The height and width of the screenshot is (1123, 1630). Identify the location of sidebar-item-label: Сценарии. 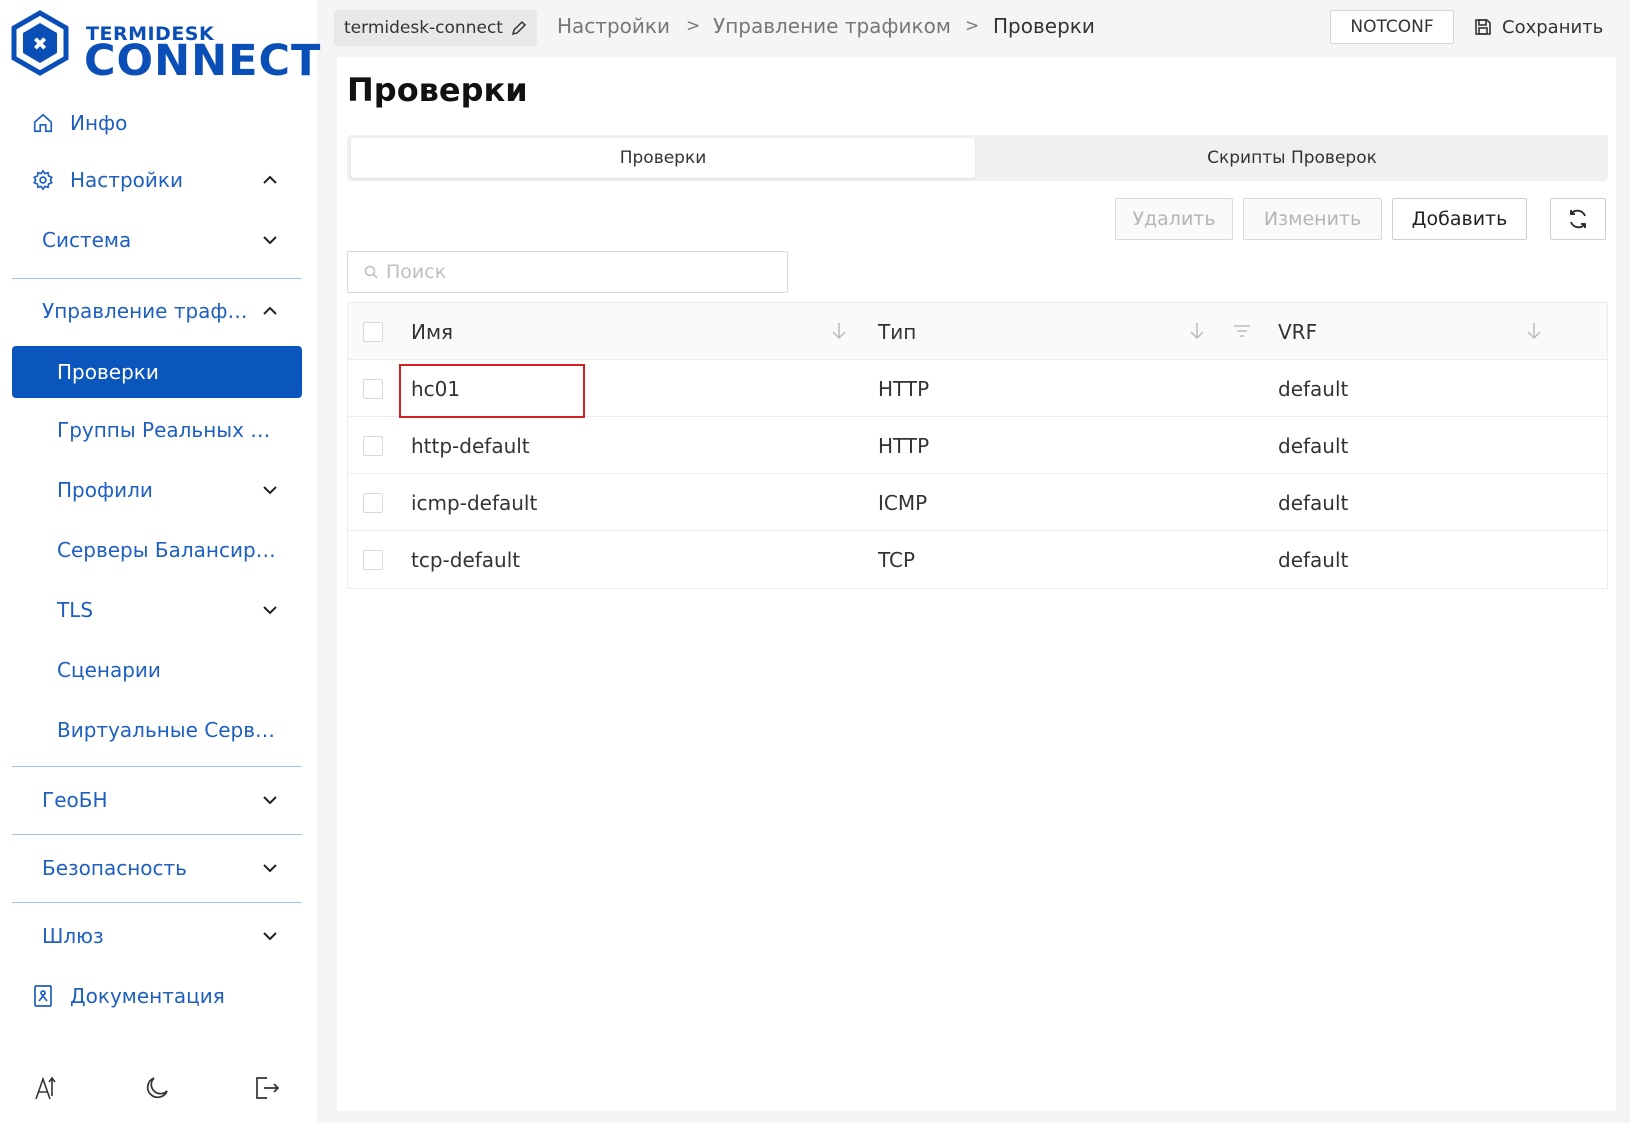
(109, 670).